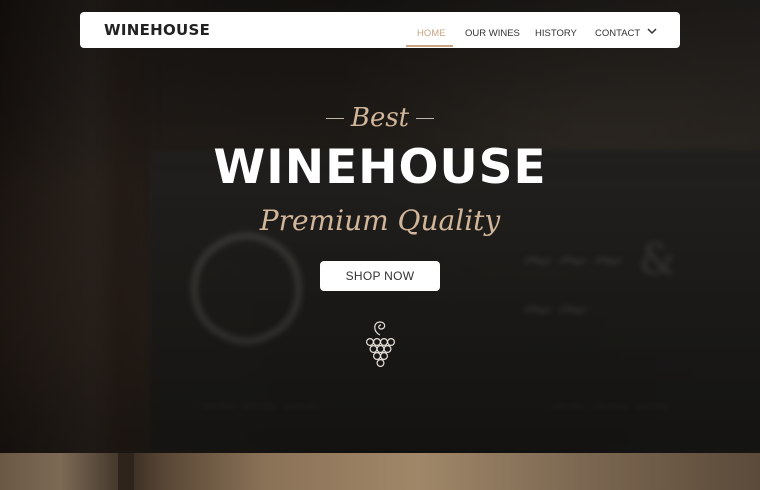  Describe the element at coordinates (492, 33) in the screenshot. I see `nav-our-wines: OUR WINES` at that location.